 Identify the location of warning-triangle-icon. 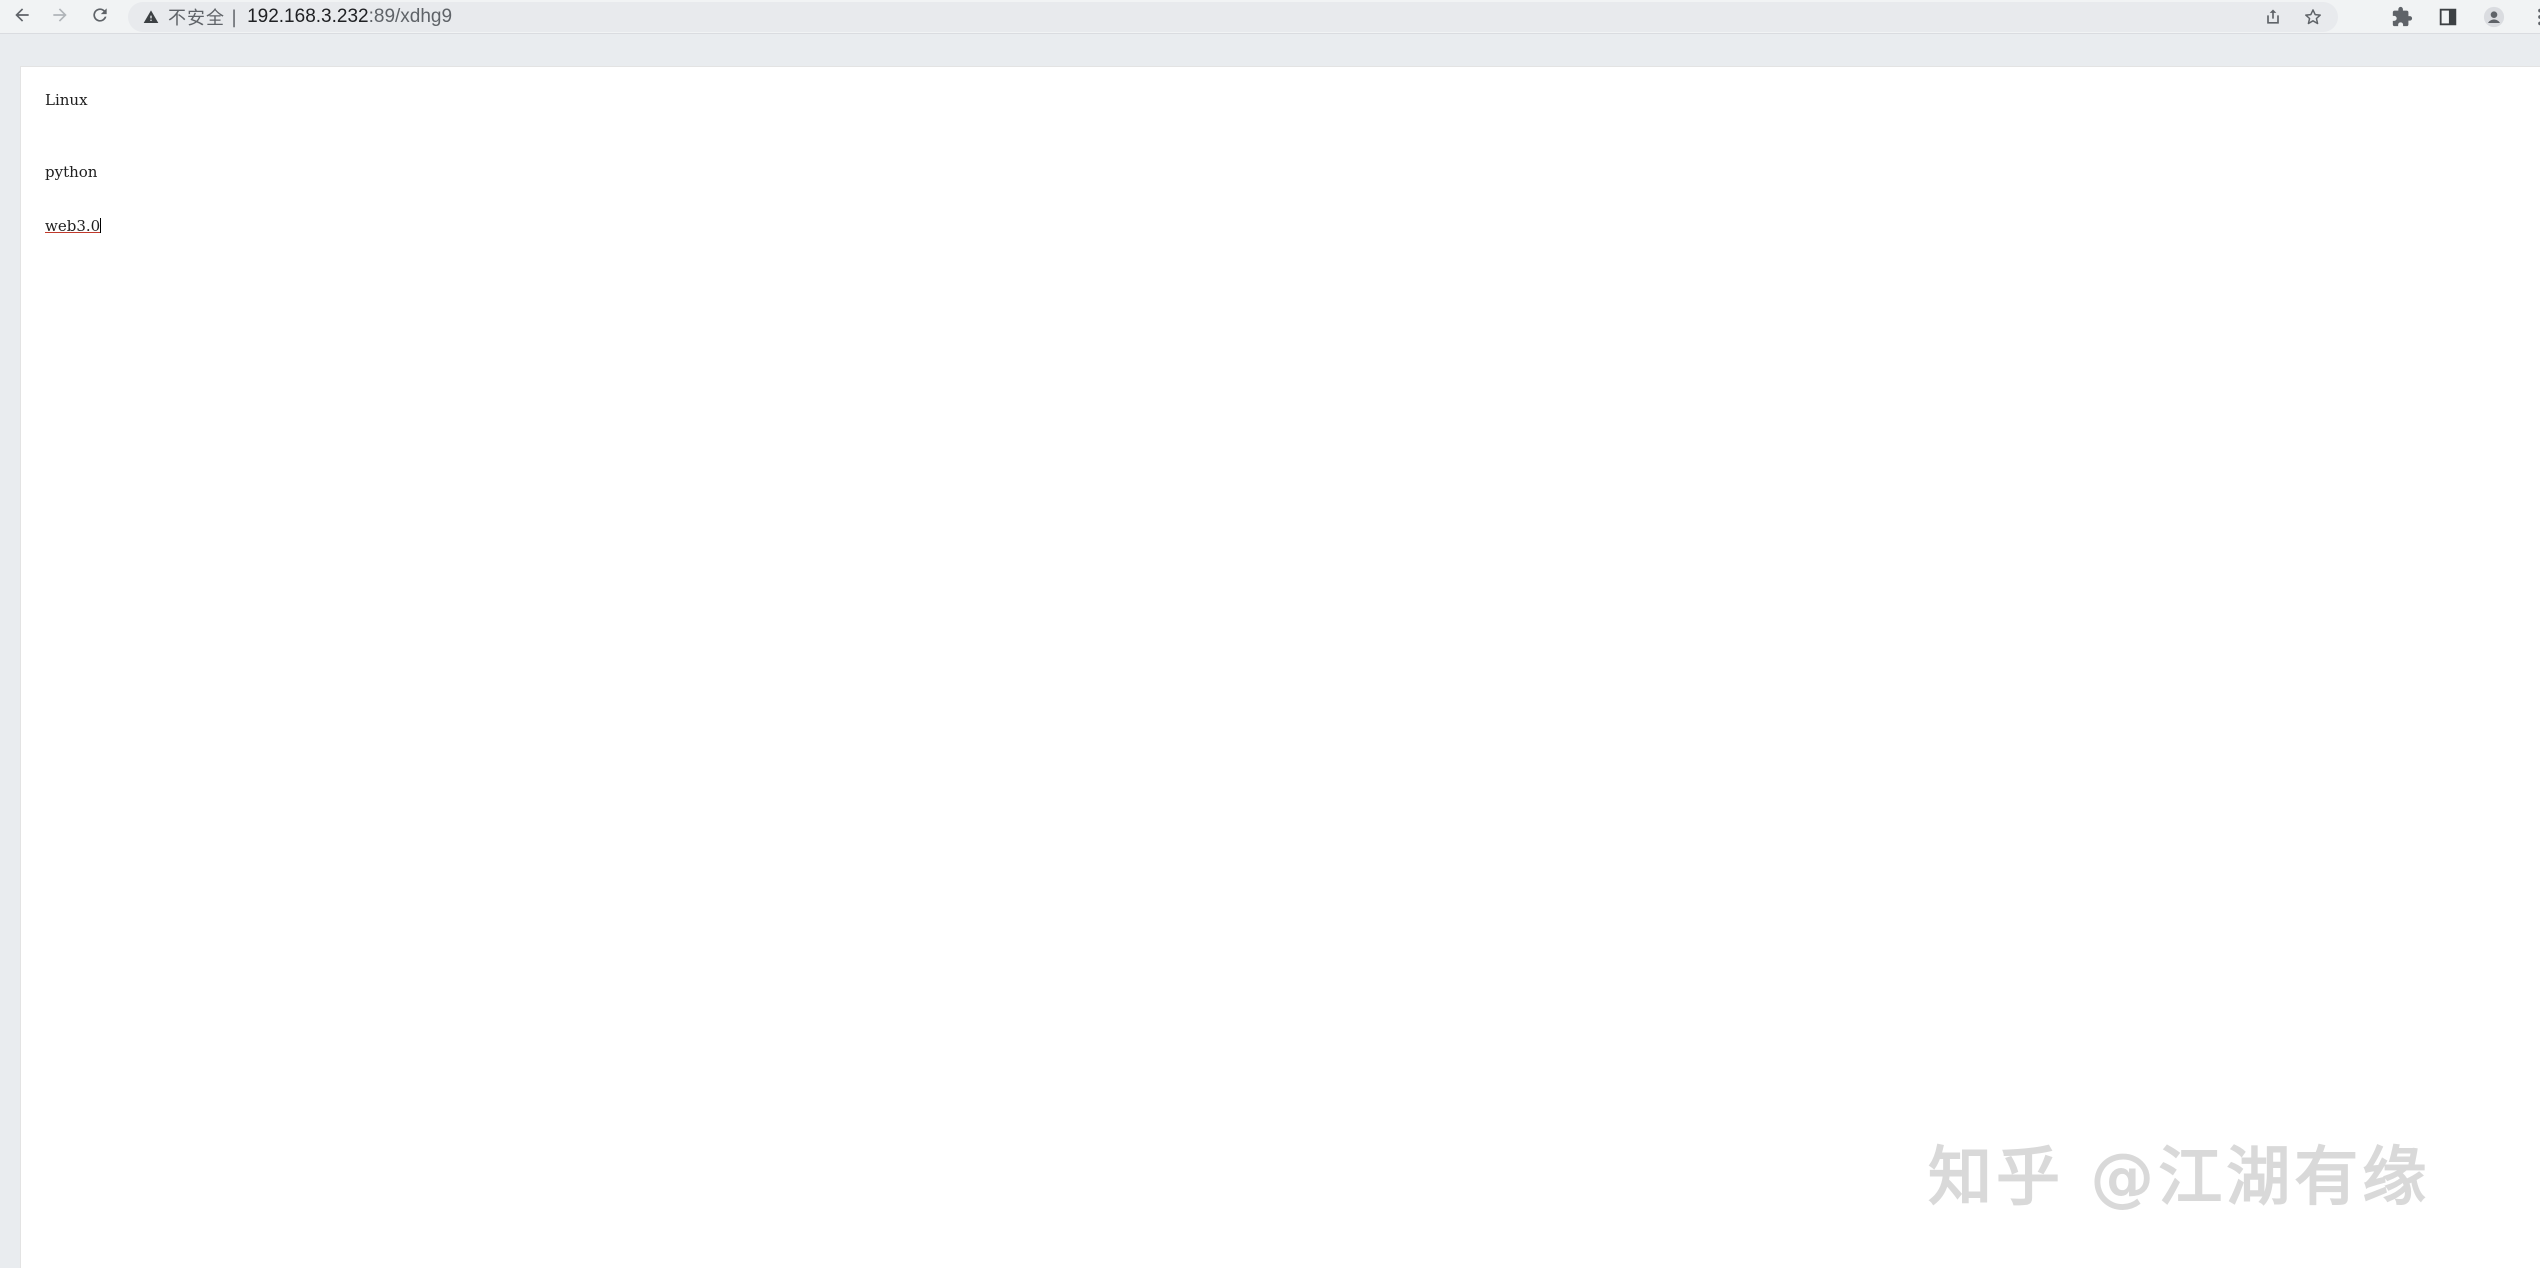
(151, 17).